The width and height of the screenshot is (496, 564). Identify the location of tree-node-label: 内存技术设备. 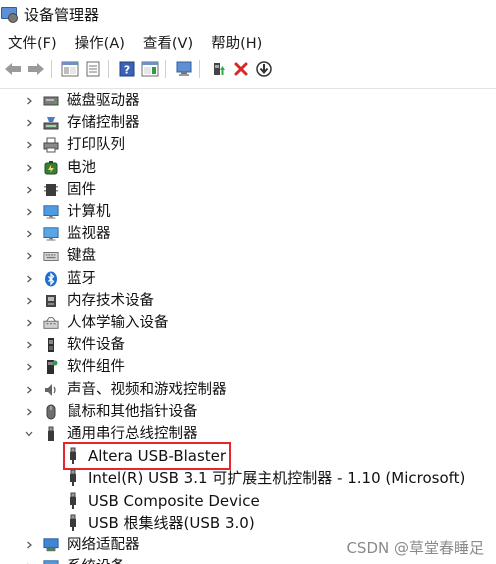
(110, 300).